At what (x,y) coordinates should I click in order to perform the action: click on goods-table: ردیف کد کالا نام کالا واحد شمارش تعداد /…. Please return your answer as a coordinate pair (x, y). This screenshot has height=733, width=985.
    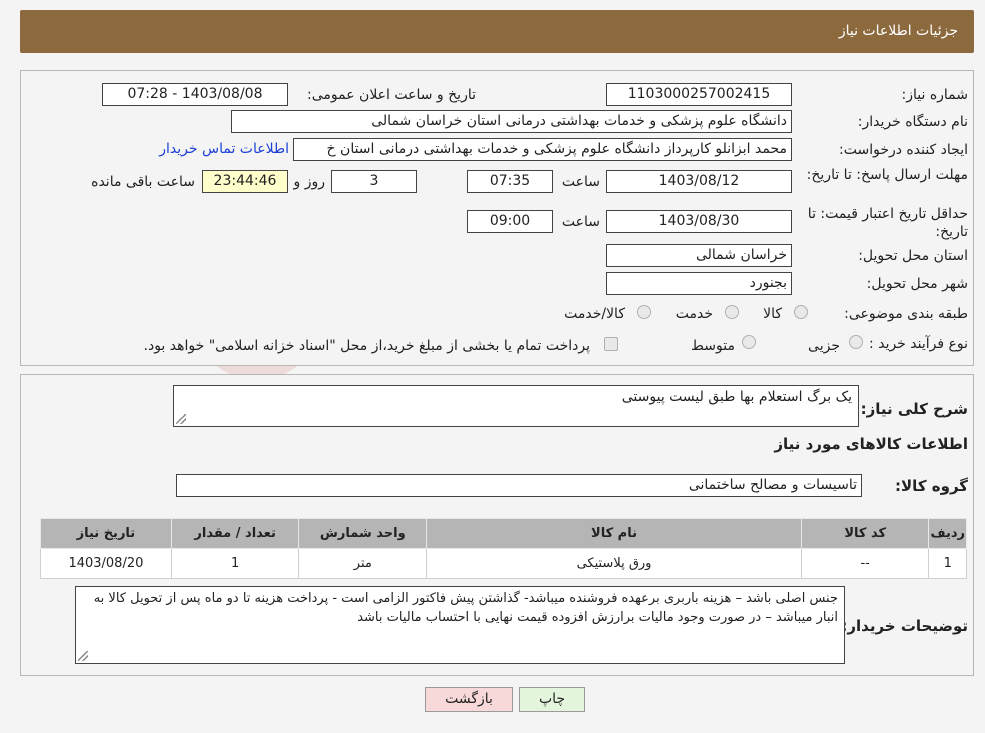
    Looking at the image, I should click on (503, 548).